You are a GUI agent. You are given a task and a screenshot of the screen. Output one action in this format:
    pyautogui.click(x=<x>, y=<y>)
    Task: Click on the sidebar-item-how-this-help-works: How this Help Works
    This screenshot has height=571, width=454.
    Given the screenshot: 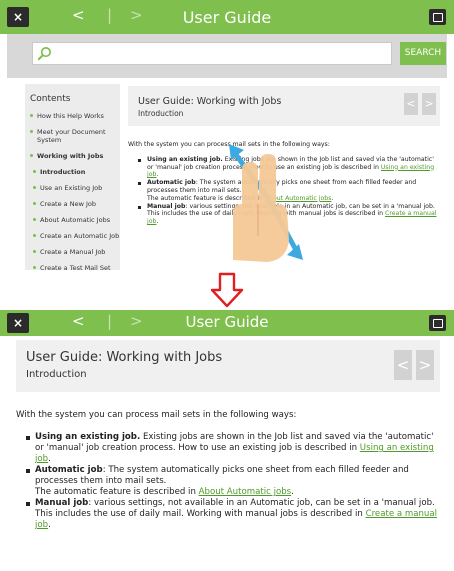 What is the action you would take?
    pyautogui.click(x=75, y=116)
    